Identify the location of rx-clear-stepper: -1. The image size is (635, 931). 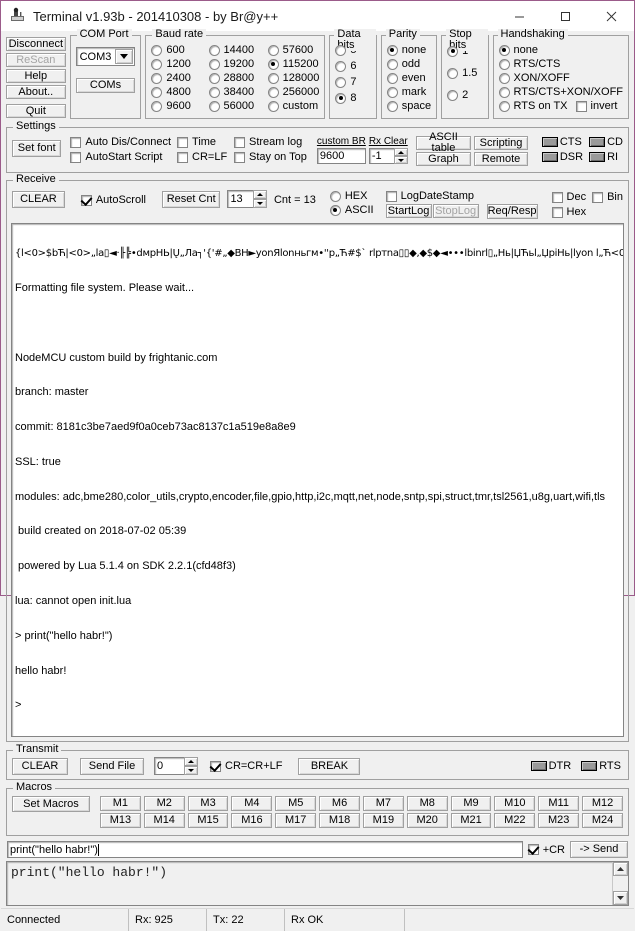
(388, 156).